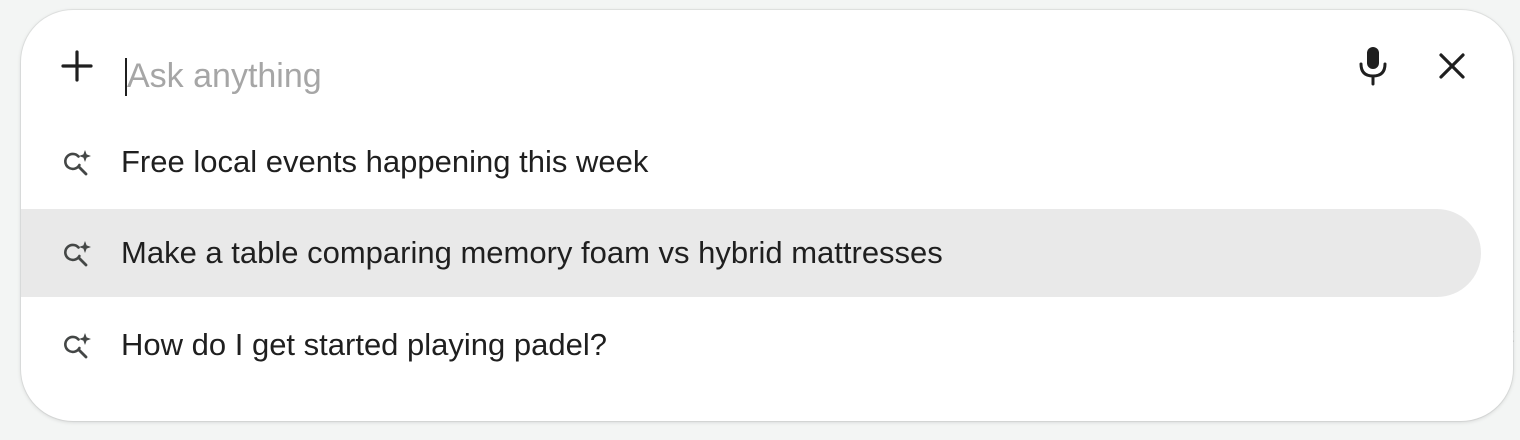 The width and height of the screenshot is (1520, 440). Describe the element at coordinates (385, 161) in the screenshot. I see `suggestion-label: Free local events happening this week` at that location.